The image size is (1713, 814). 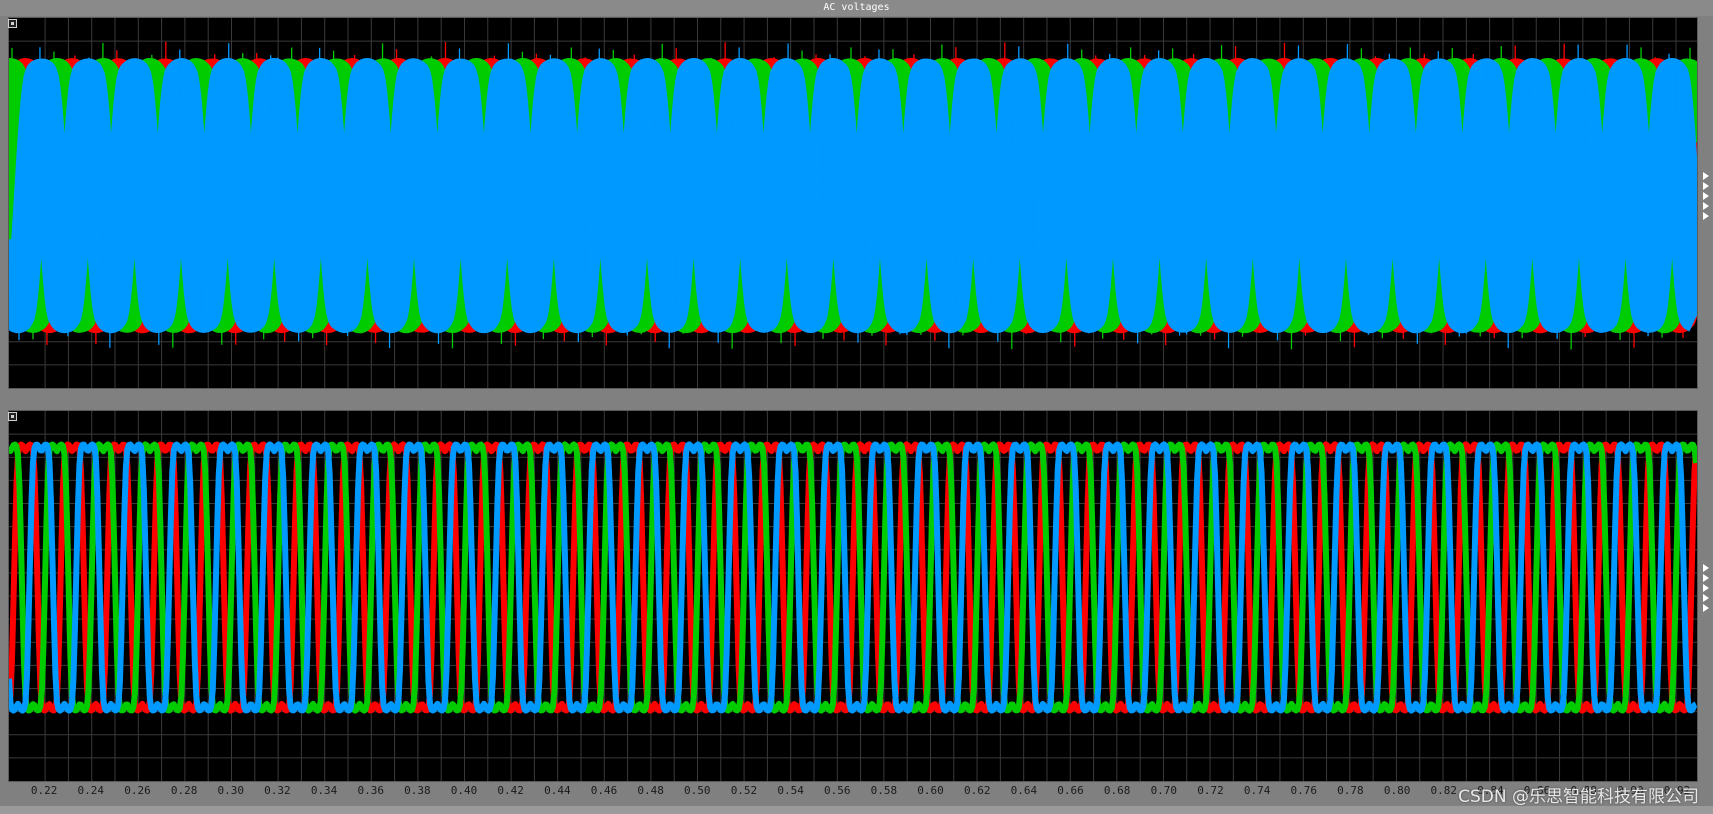 I want to click on window-title: AC voltages, so click(x=856, y=8).